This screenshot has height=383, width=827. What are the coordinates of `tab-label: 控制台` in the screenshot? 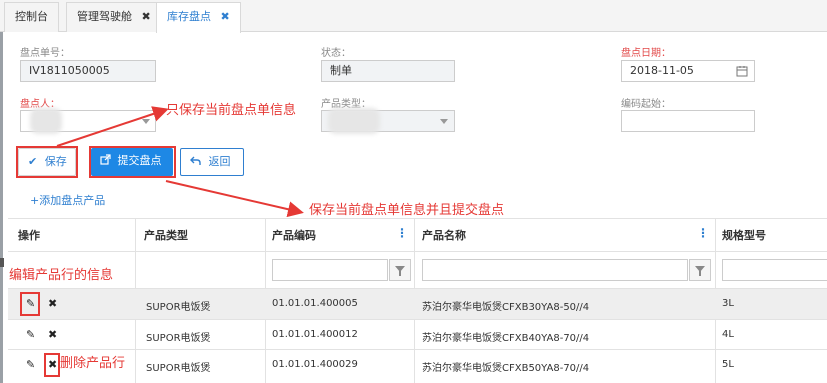 It's located at (31, 16).